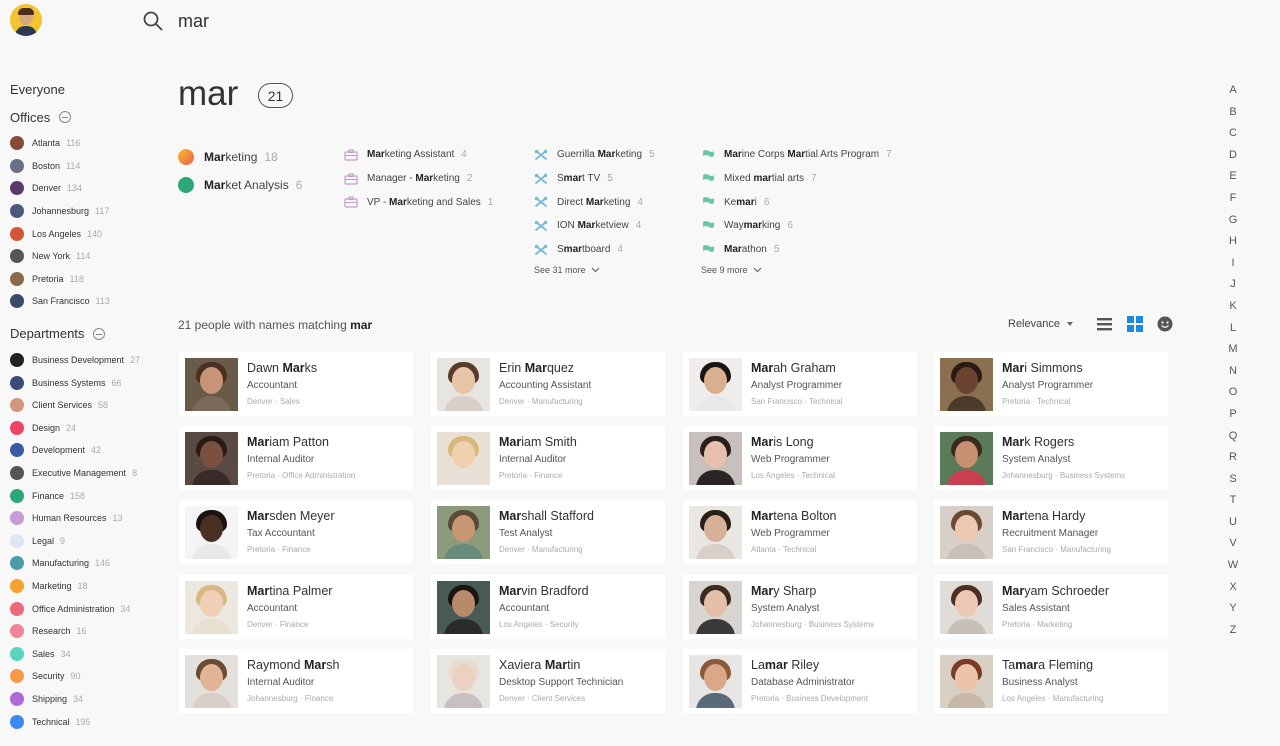 The image size is (1280, 746). What do you see at coordinates (796, 179) in the screenshot?
I see `interest-suggestion: Mixed martial arts 7` at bounding box center [796, 179].